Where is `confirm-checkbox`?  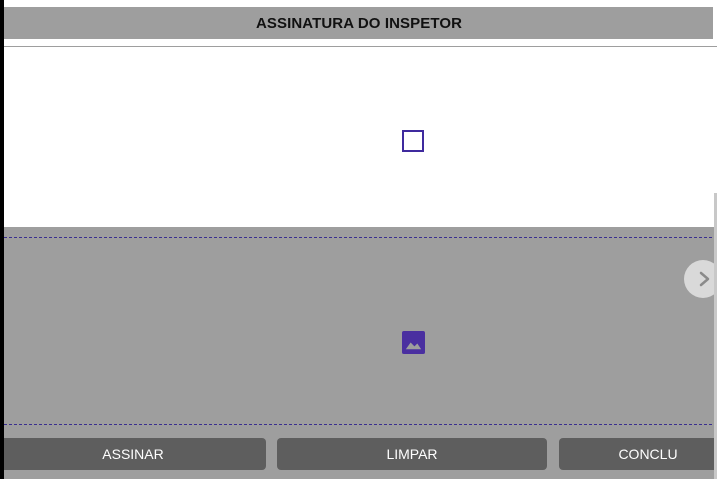 confirm-checkbox is located at coordinates (413, 141).